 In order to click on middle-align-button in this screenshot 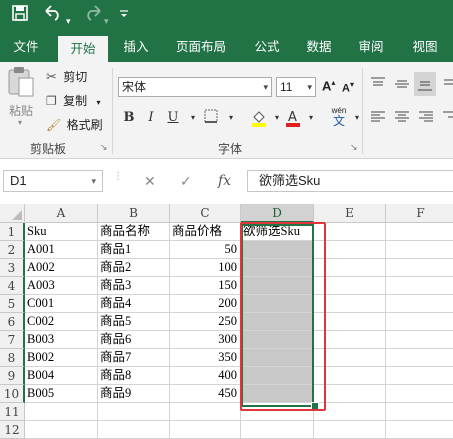, I will do `click(402, 85)`.